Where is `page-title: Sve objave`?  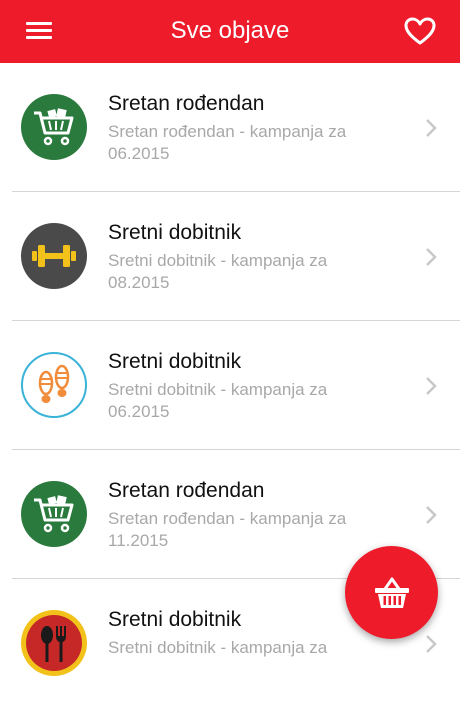
page-title: Sve objave is located at coordinates (230, 30).